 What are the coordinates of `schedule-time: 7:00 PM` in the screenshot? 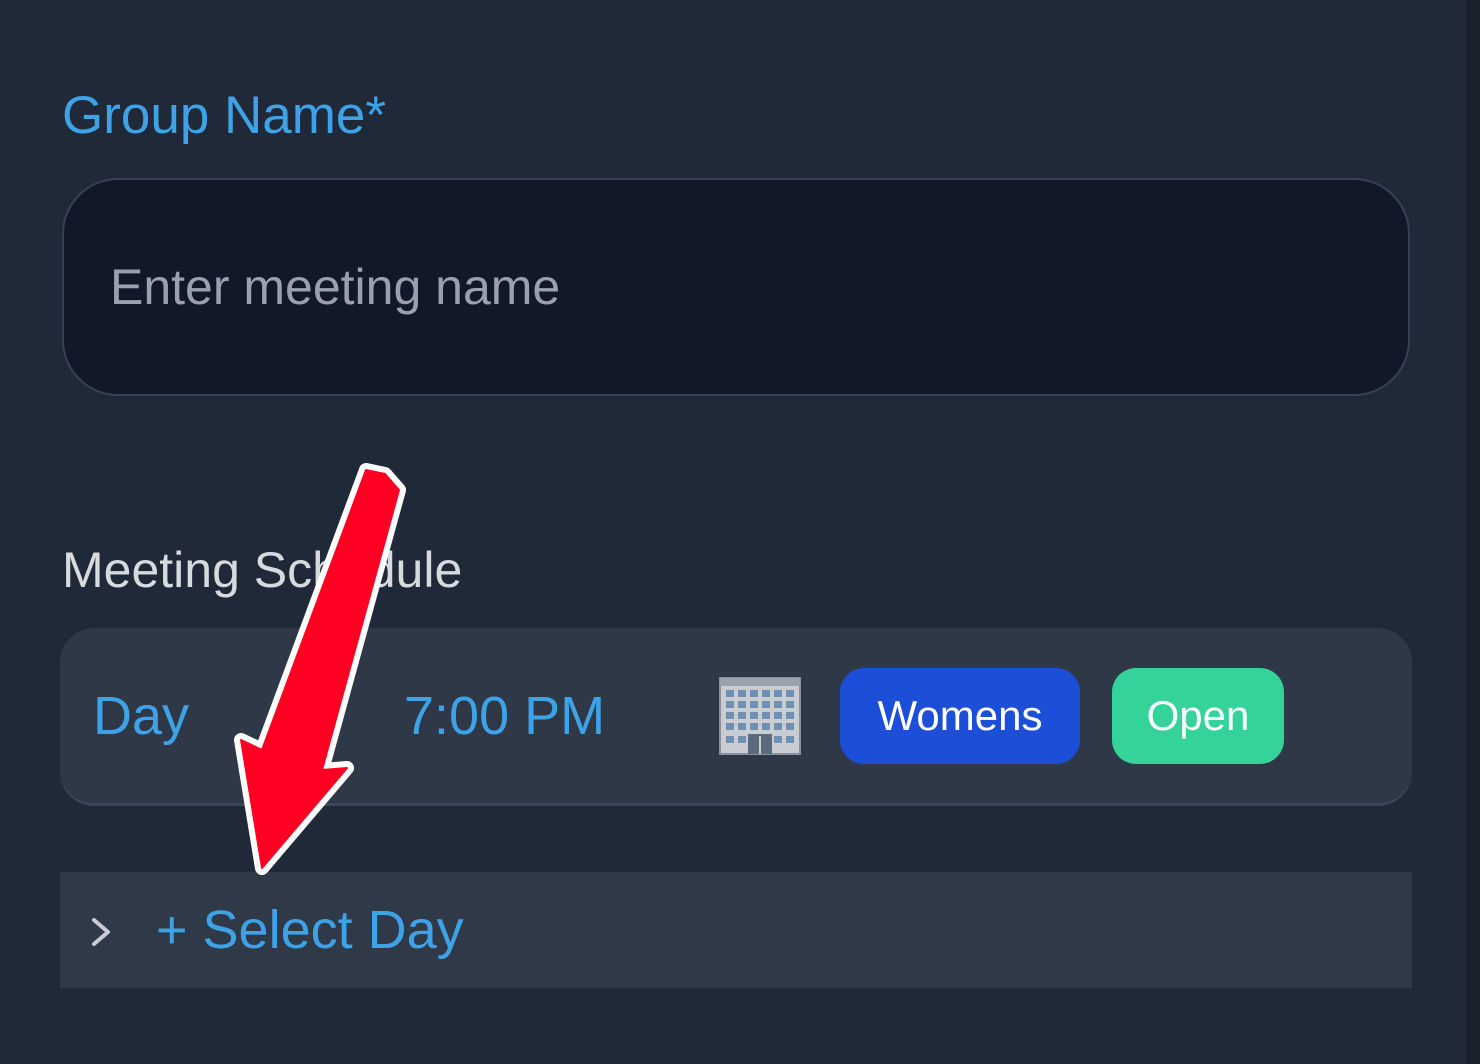 It's located at (505, 716).